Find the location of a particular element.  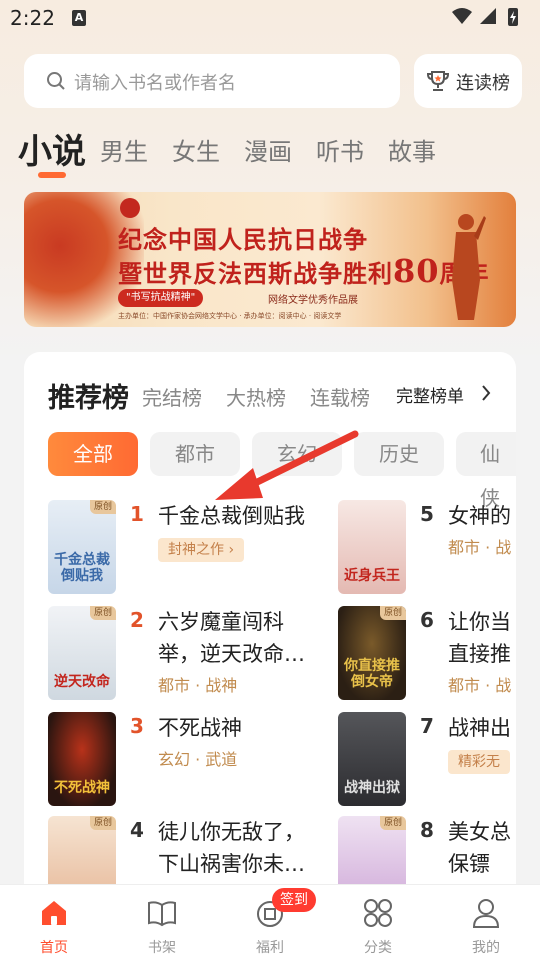

book-item-3: 不死战神 3 不死战神 玄幻 · 武道 is located at coordinates (183, 760).